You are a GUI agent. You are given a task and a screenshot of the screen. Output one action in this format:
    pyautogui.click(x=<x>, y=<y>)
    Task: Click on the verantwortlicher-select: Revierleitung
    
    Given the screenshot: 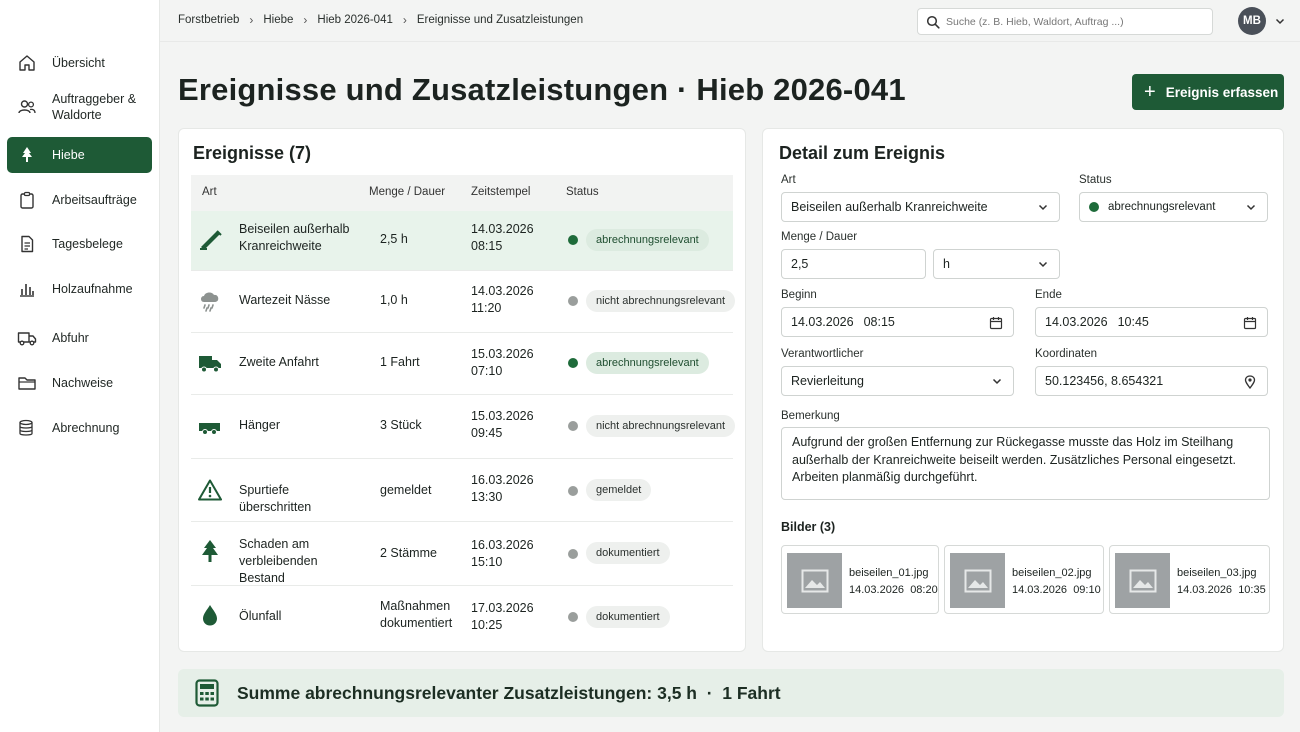 What is the action you would take?
    pyautogui.click(x=897, y=381)
    